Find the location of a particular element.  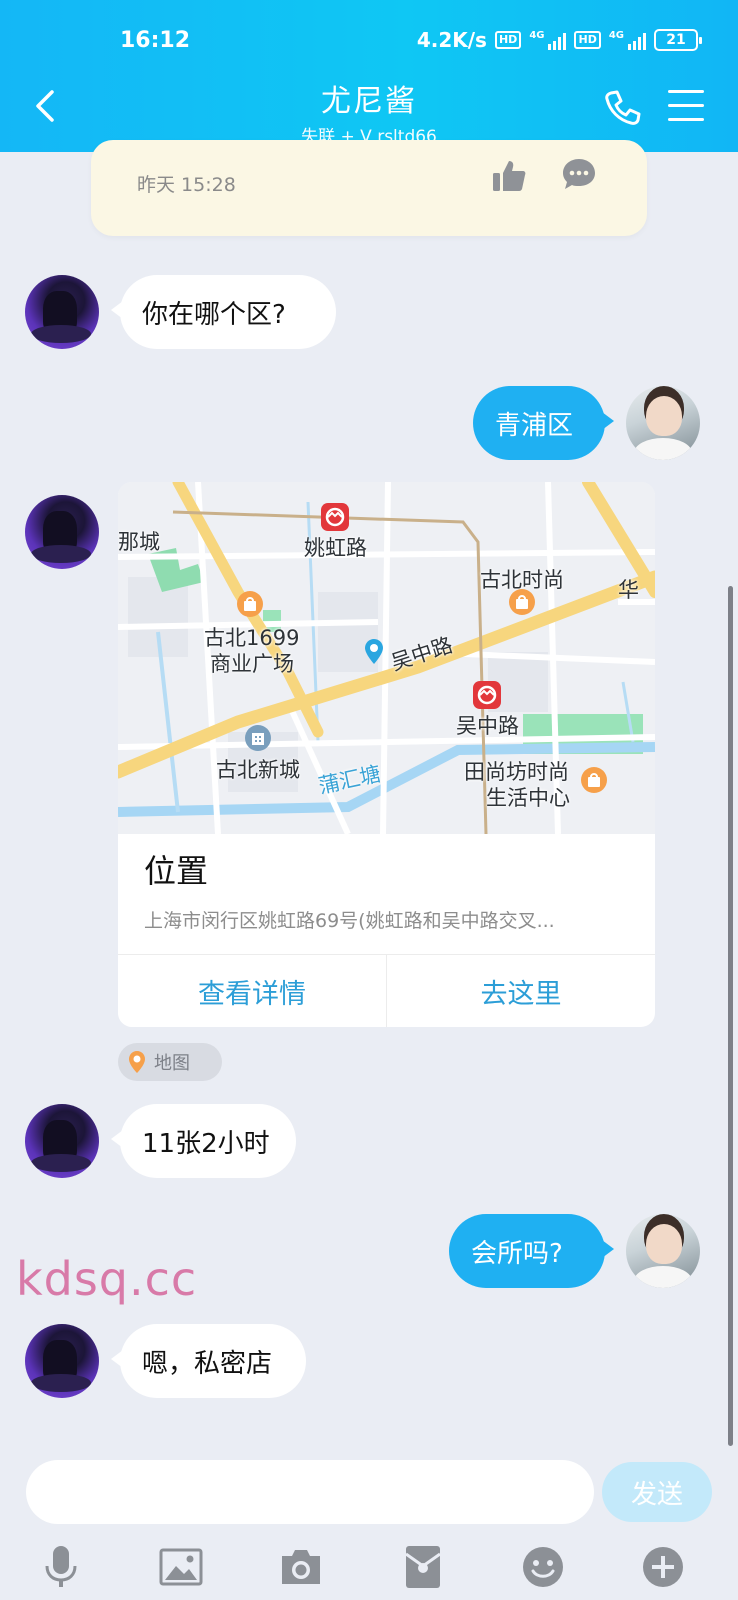

message-bubble-incoming: 嗯，私密店 is located at coordinates (208, 1361).